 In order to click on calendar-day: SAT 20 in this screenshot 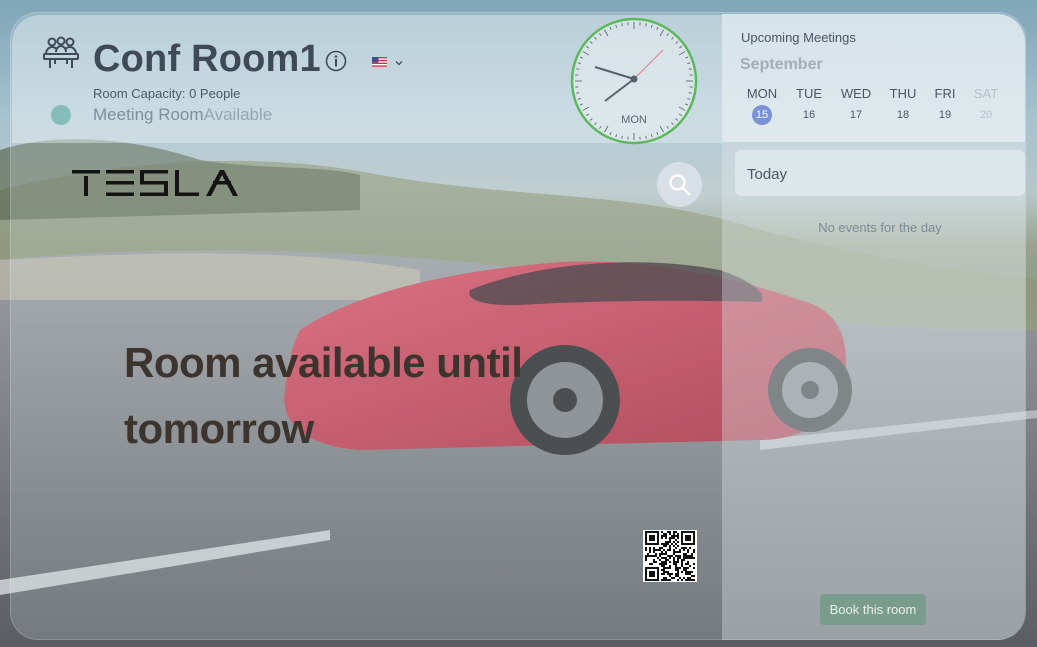, I will do `click(986, 103)`.